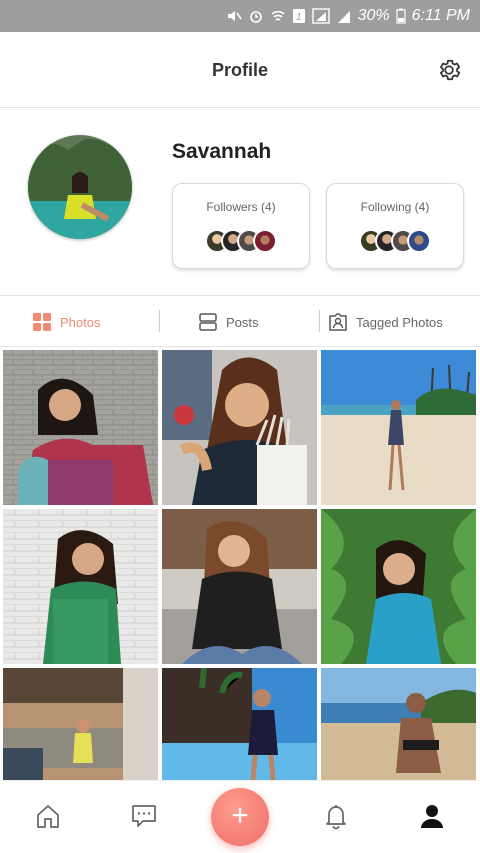 The image size is (480, 853). I want to click on home-icon, so click(48, 816).